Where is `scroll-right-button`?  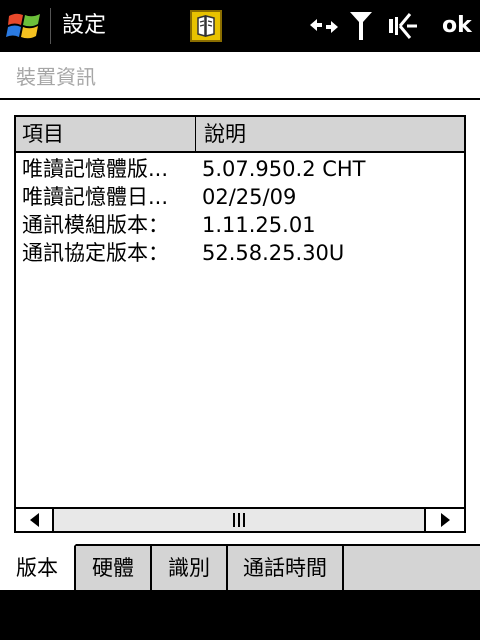
scroll-right-button is located at coordinates (445, 520).